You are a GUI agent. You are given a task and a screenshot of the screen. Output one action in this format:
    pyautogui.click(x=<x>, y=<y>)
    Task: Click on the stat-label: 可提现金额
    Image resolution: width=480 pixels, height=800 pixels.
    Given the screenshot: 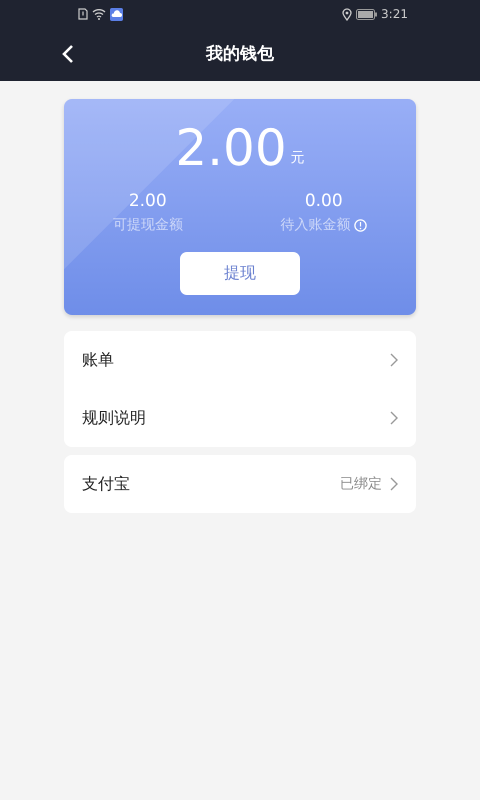 What is the action you would take?
    pyautogui.click(x=147, y=225)
    